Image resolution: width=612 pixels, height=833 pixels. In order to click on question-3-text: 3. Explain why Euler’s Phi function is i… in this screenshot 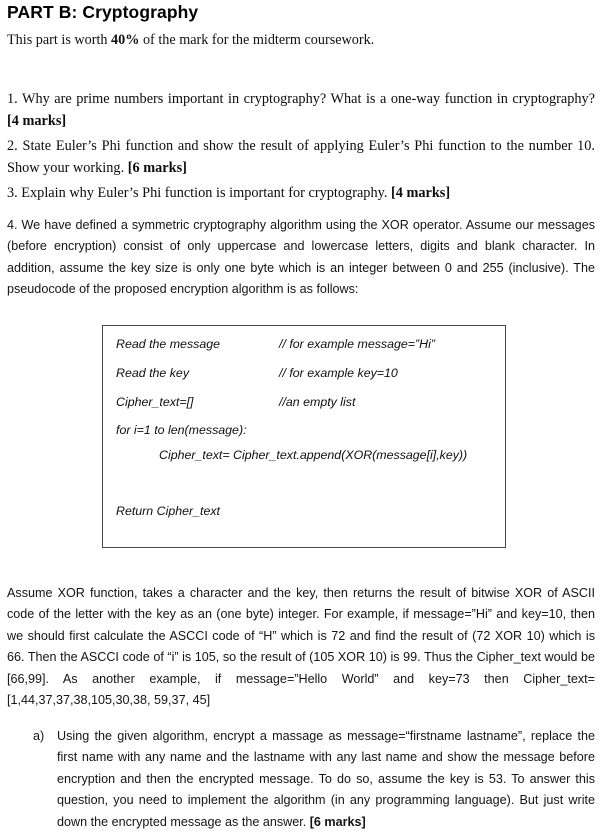, I will do `click(199, 193)`.